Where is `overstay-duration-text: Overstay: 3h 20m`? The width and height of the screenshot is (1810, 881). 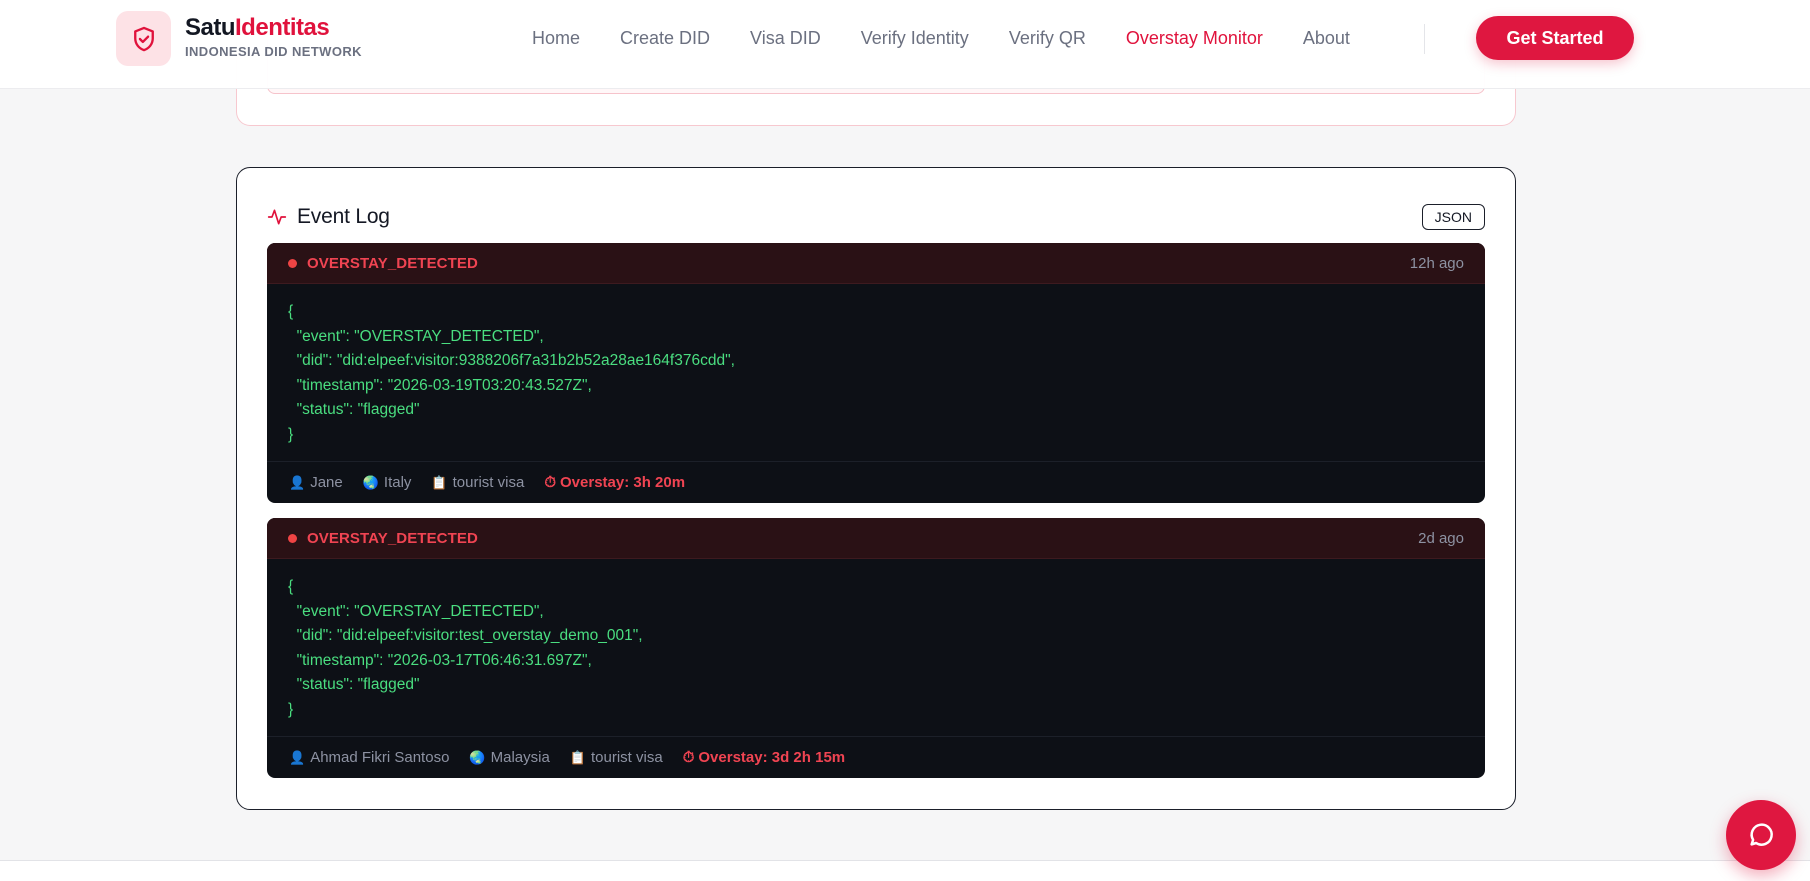 overstay-duration-text: Overstay: 3h 20m is located at coordinates (623, 482).